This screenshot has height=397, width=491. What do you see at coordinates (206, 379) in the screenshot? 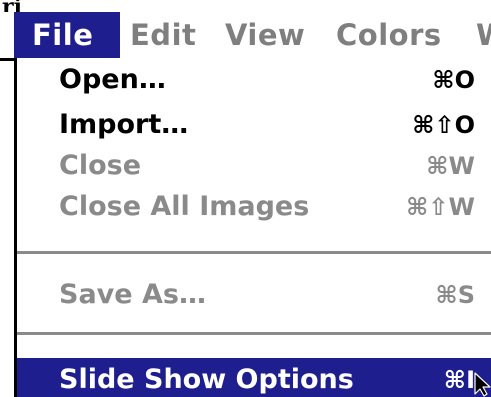
I see `menu-item-slide-show-options-label: Slide Show Options` at bounding box center [206, 379].